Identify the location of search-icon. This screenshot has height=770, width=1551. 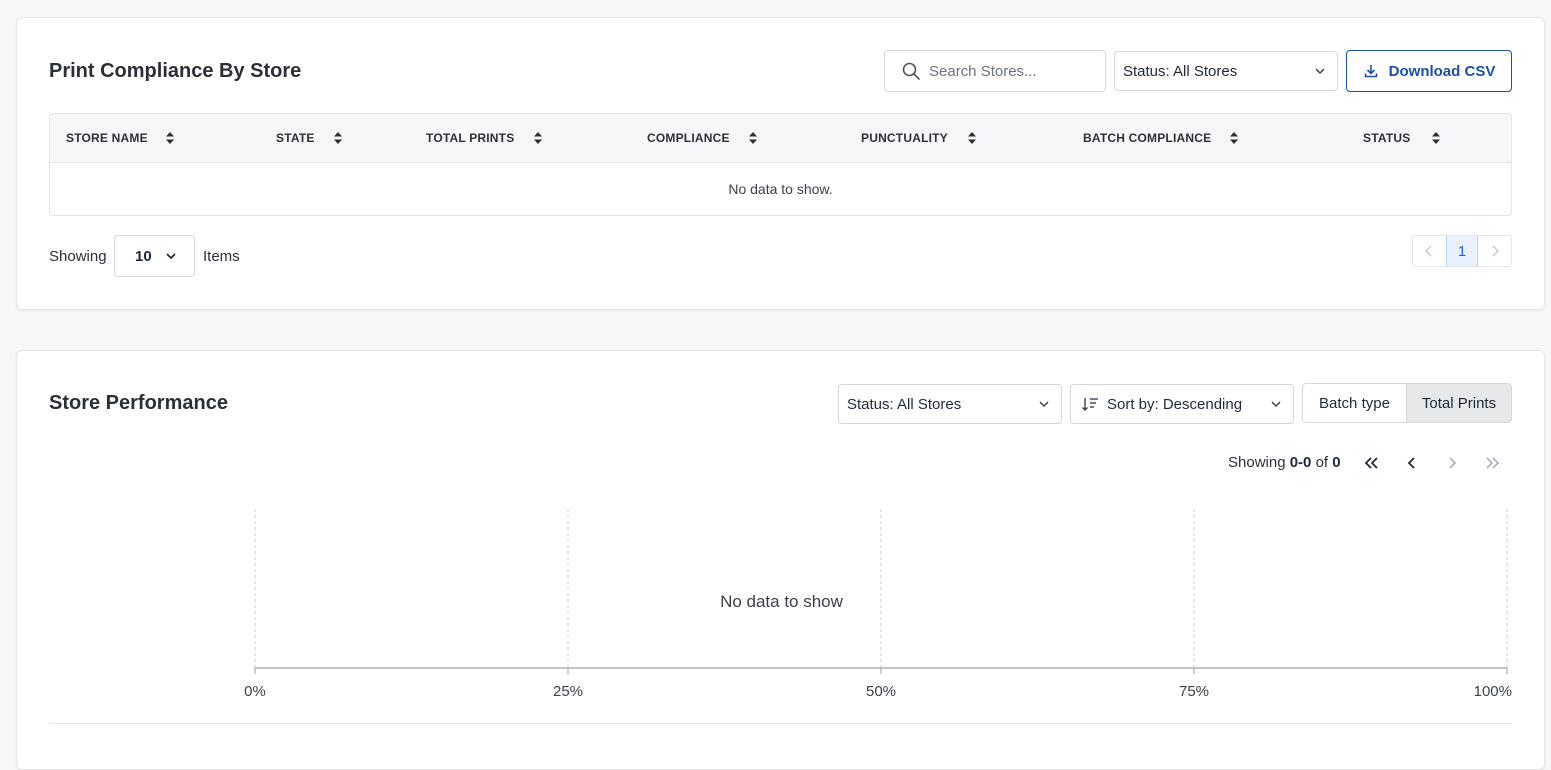
(911, 71).